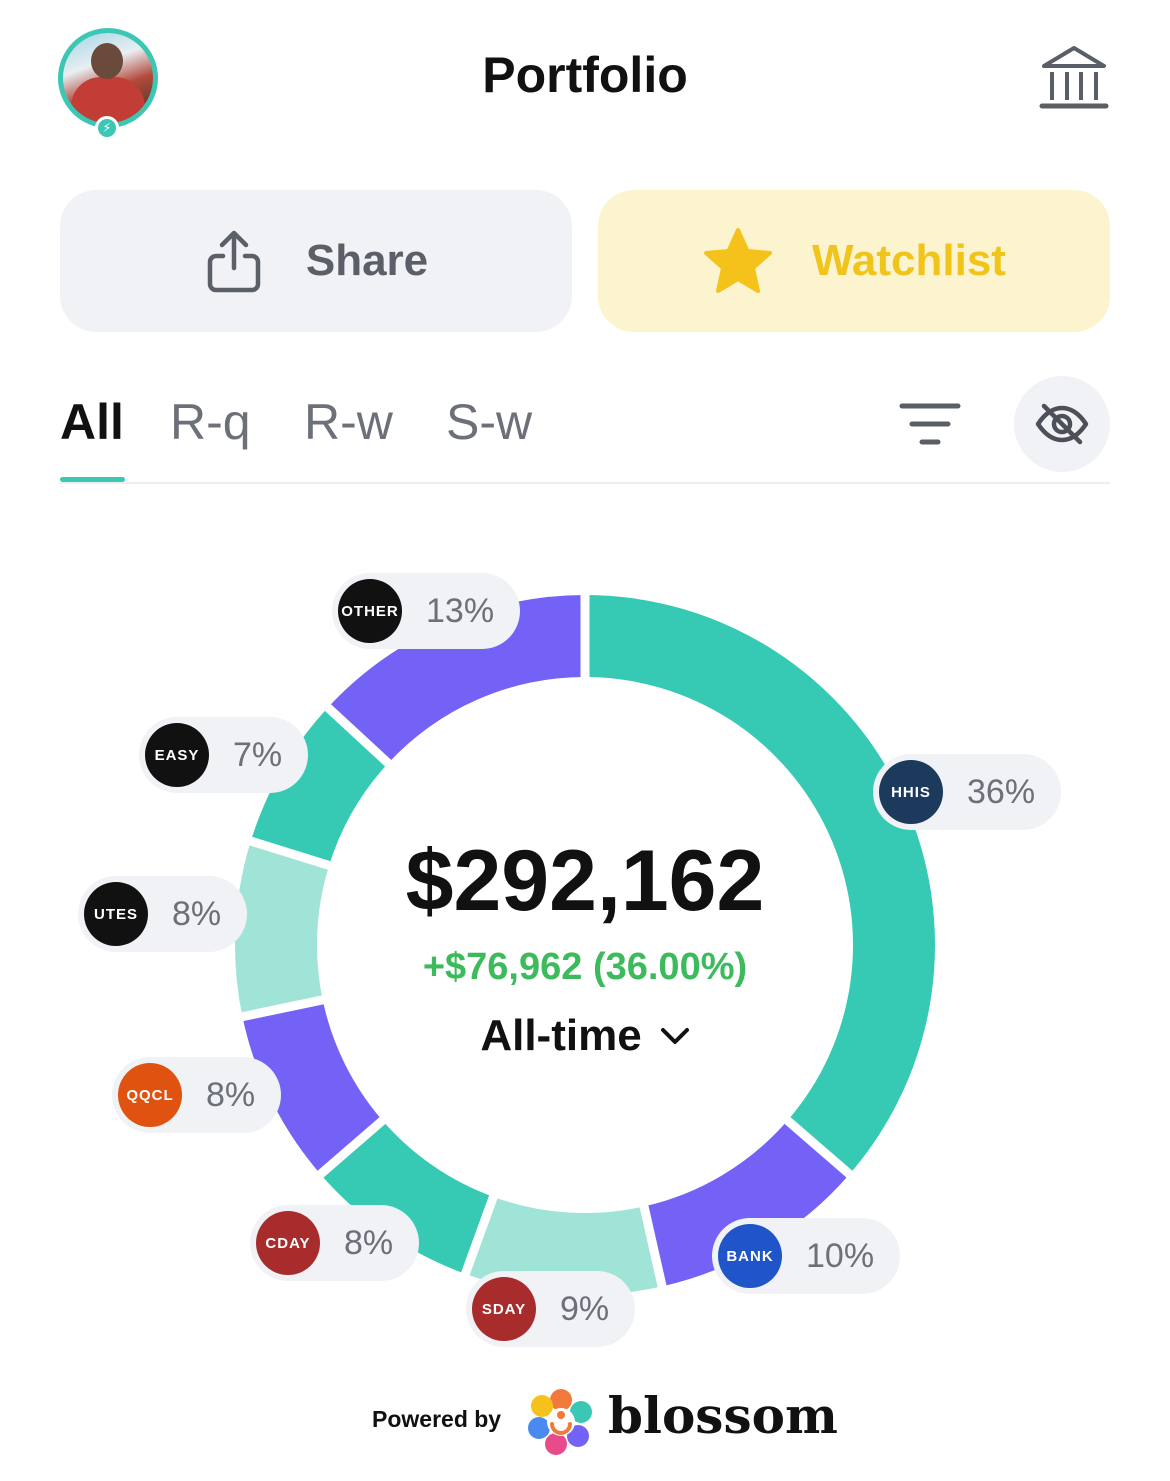  Describe the element at coordinates (258, 754) in the screenshot. I see `holding-percent: 7%` at that location.